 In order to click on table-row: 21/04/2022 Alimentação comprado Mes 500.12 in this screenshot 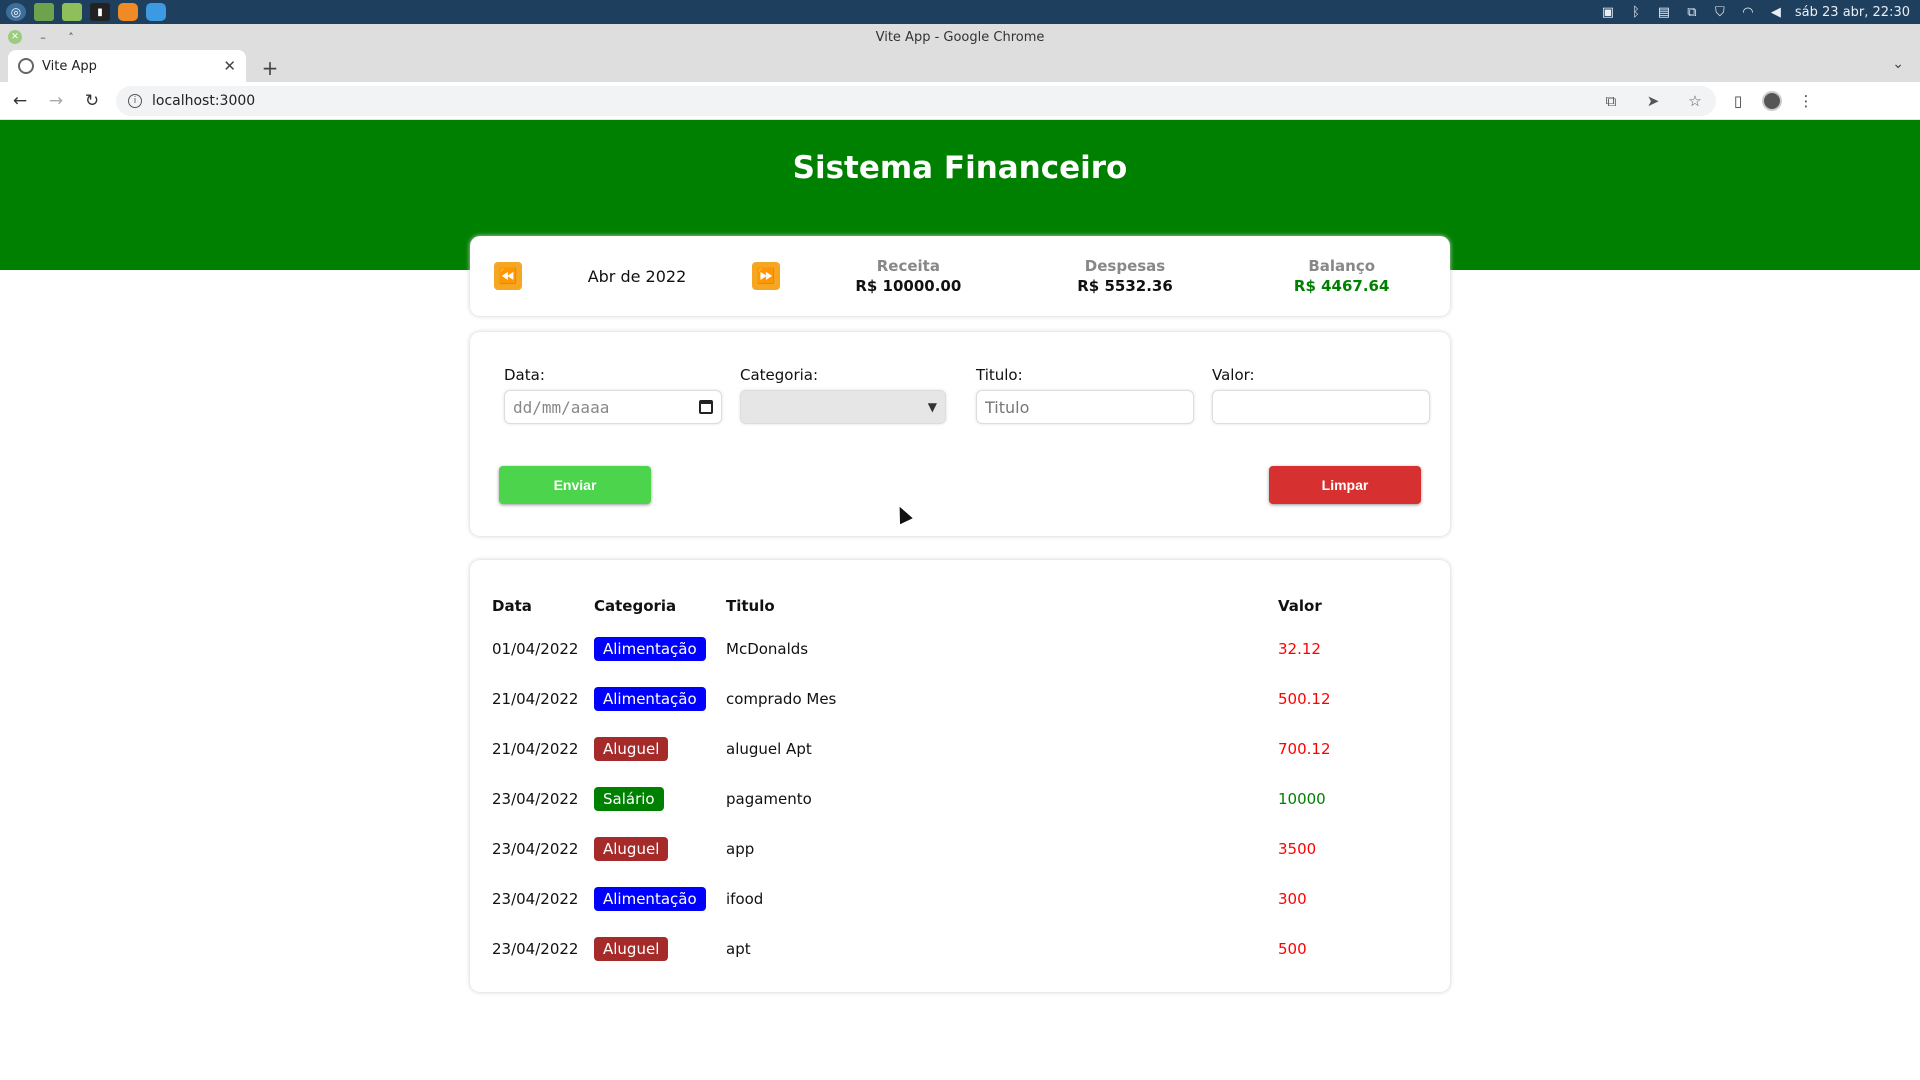, I will do `click(960, 699)`.